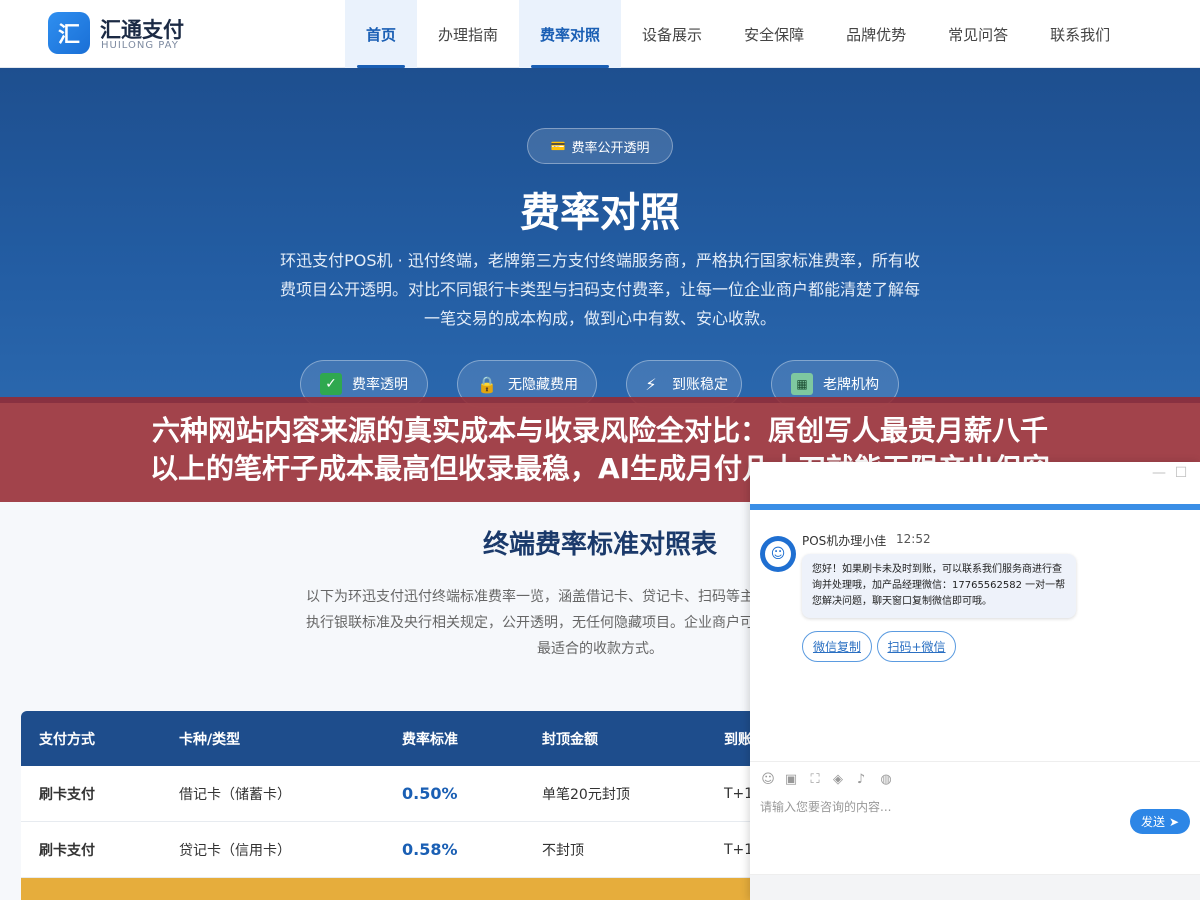  Describe the element at coordinates (570, 739) in the screenshot. I see `col-header: 封顶金额` at that location.